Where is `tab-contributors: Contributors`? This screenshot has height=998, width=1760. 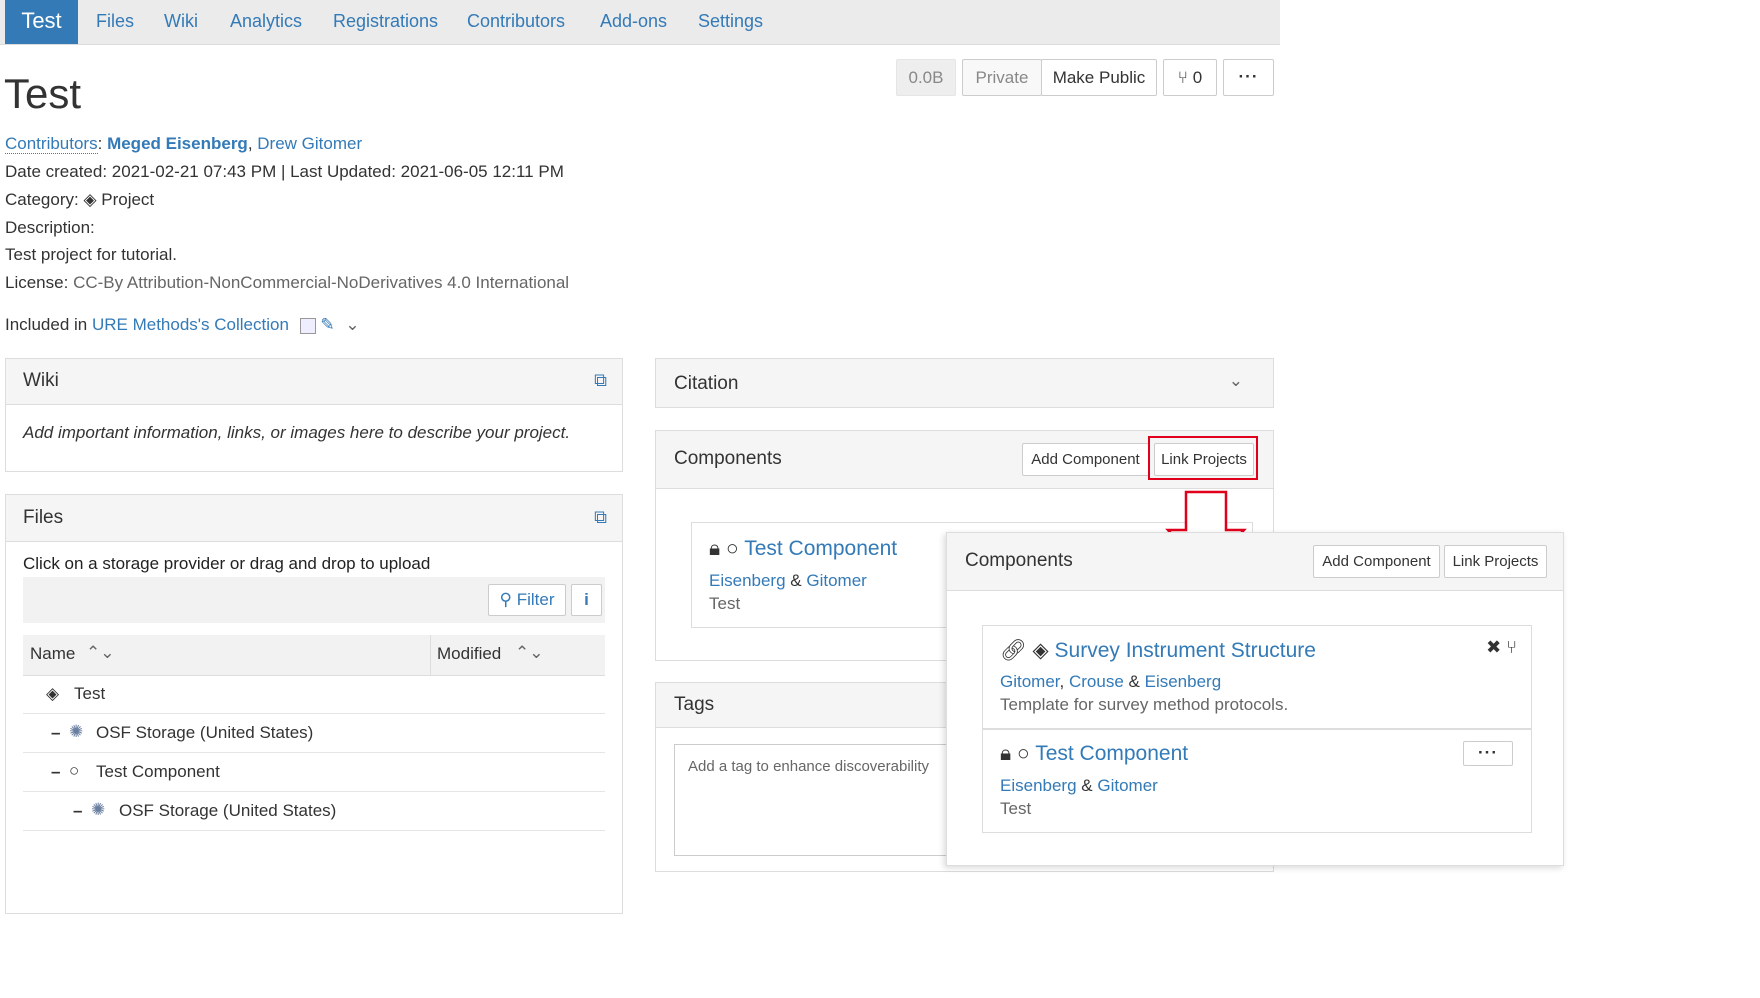 tab-contributors: Contributors is located at coordinates (516, 22).